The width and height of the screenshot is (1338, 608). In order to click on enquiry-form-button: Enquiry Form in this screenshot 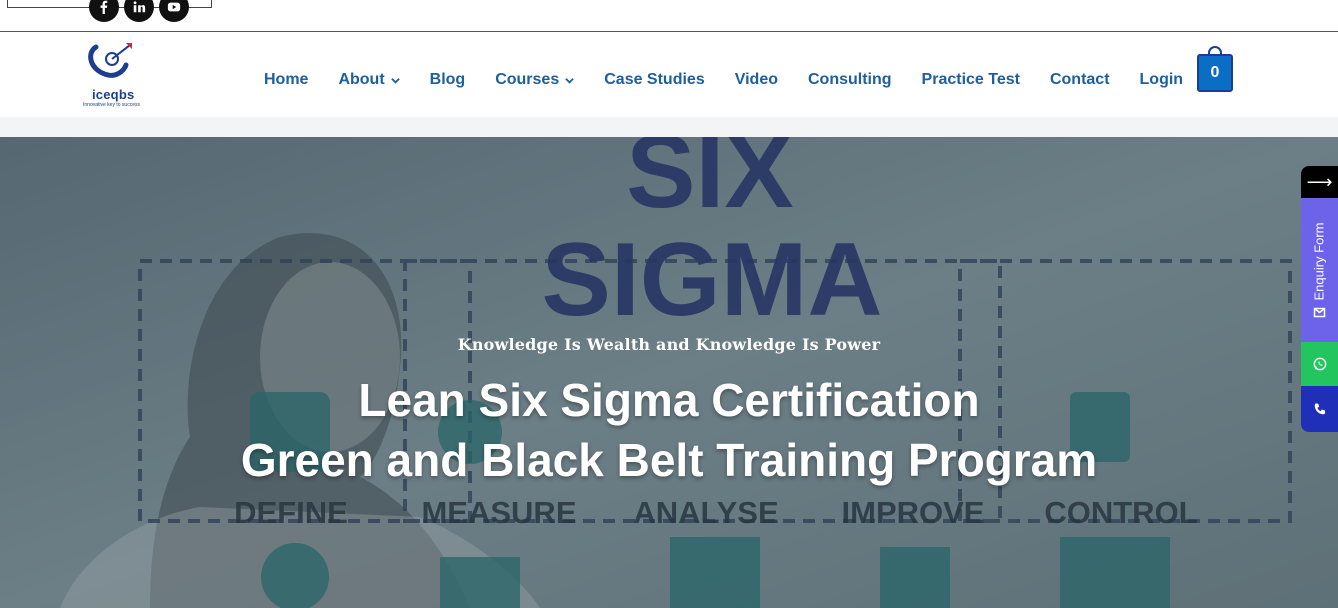, I will do `click(1319, 270)`.